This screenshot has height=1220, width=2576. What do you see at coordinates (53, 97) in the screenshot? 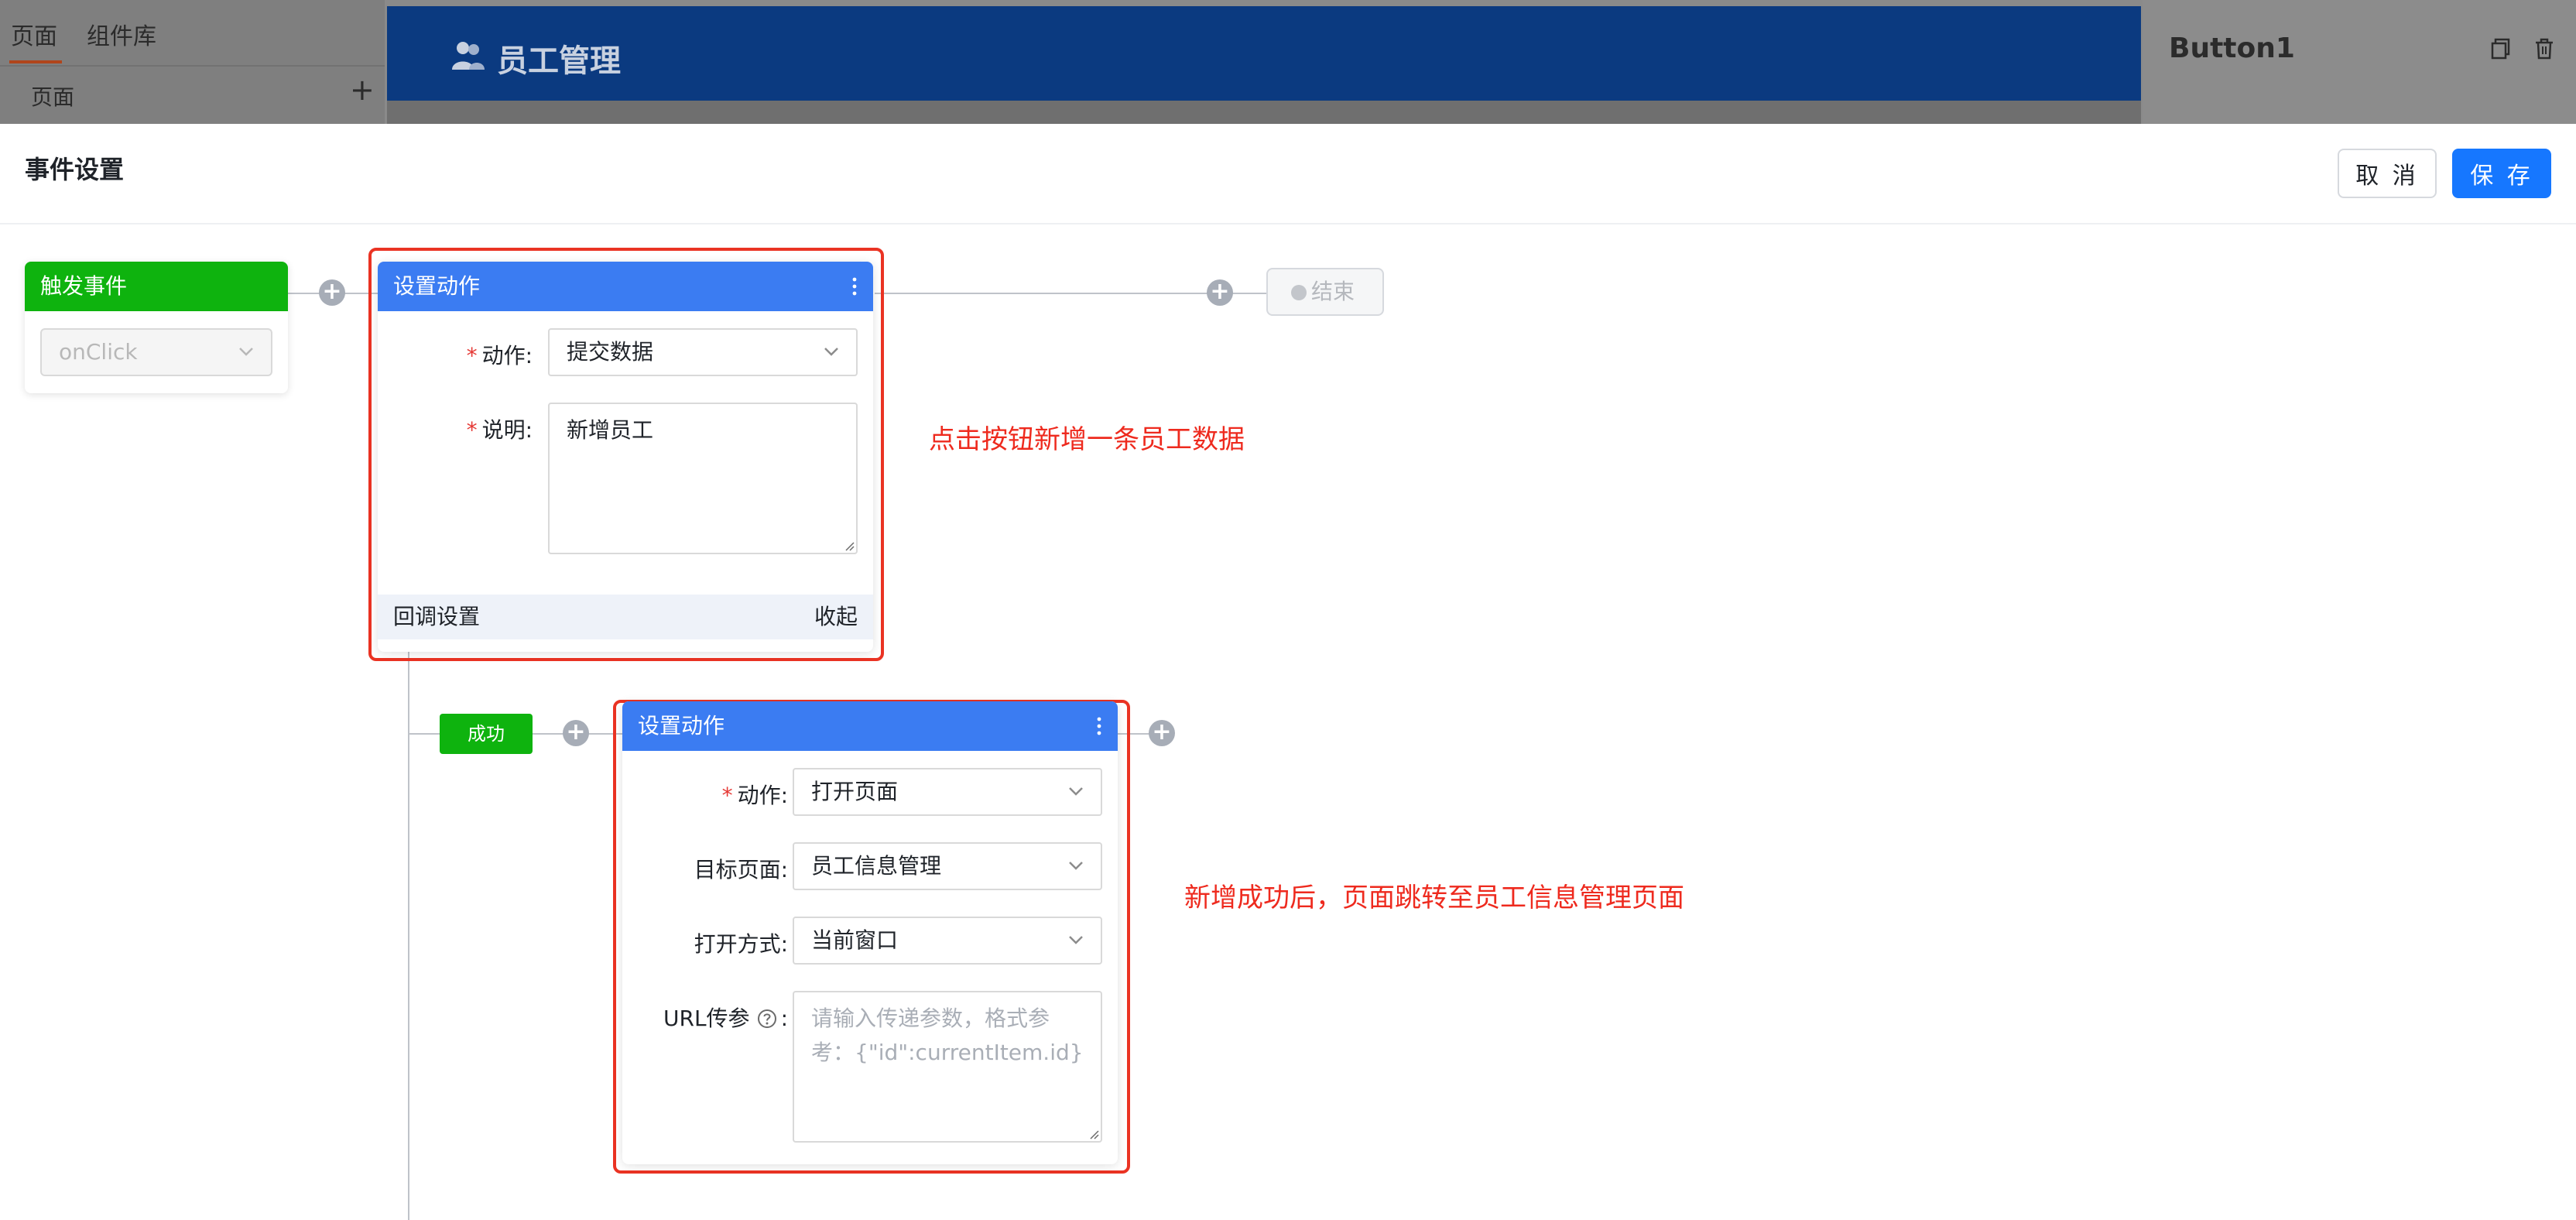
I see `pages-section-label: 页面` at bounding box center [53, 97].